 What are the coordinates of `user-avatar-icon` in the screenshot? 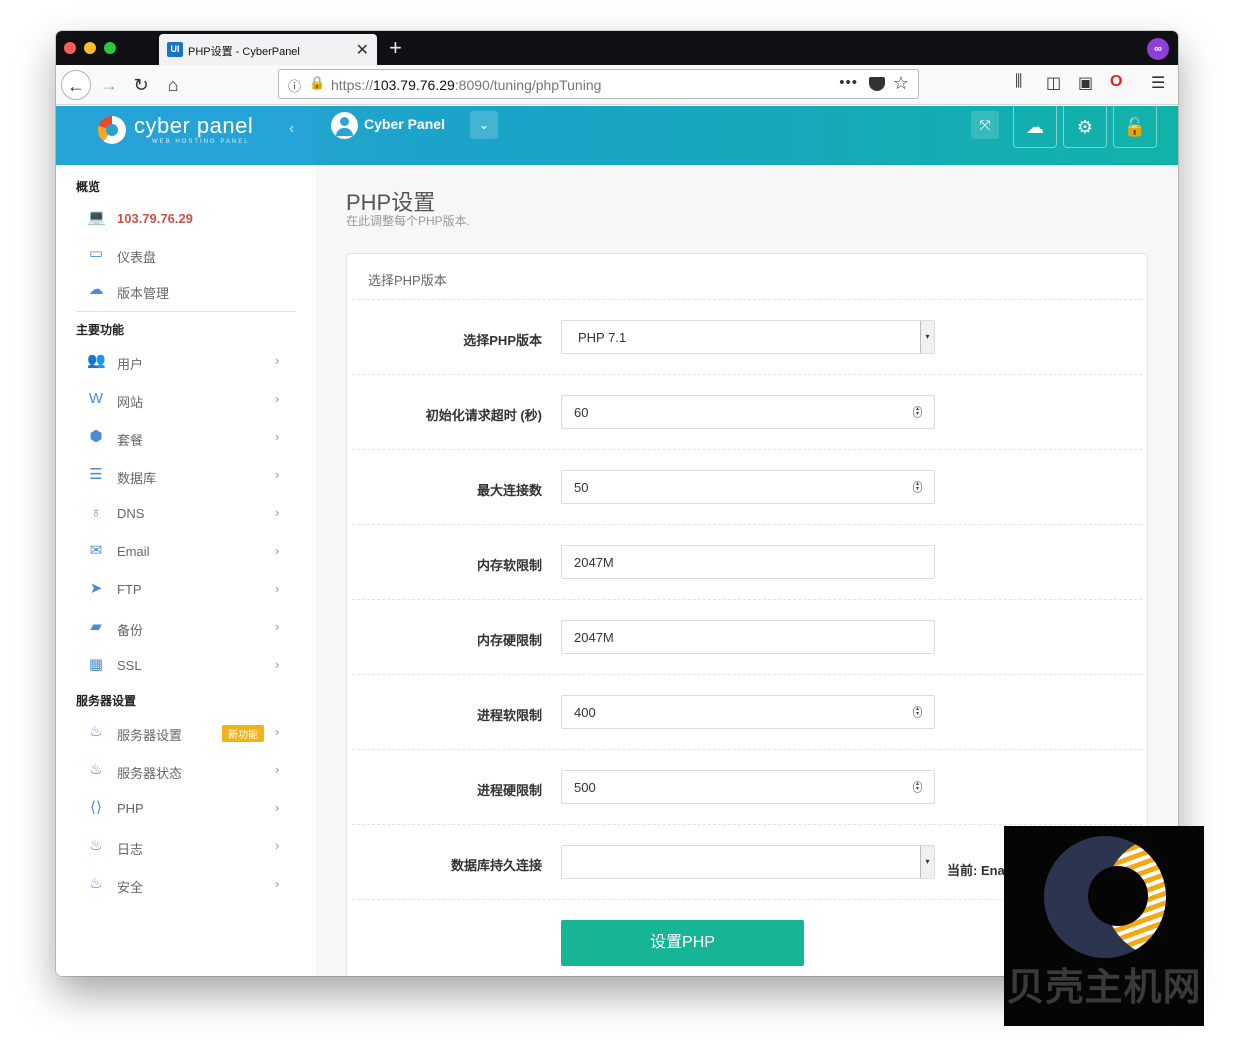 It's located at (344, 125).